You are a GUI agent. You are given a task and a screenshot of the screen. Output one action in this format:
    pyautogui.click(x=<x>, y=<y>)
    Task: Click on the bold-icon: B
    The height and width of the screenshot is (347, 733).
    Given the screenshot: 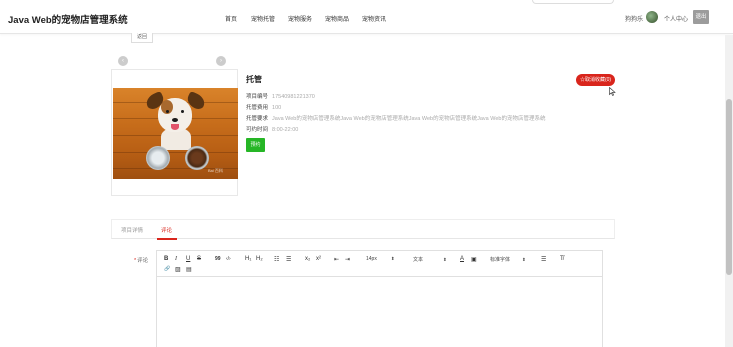 What is the action you would take?
    pyautogui.click(x=166, y=259)
    